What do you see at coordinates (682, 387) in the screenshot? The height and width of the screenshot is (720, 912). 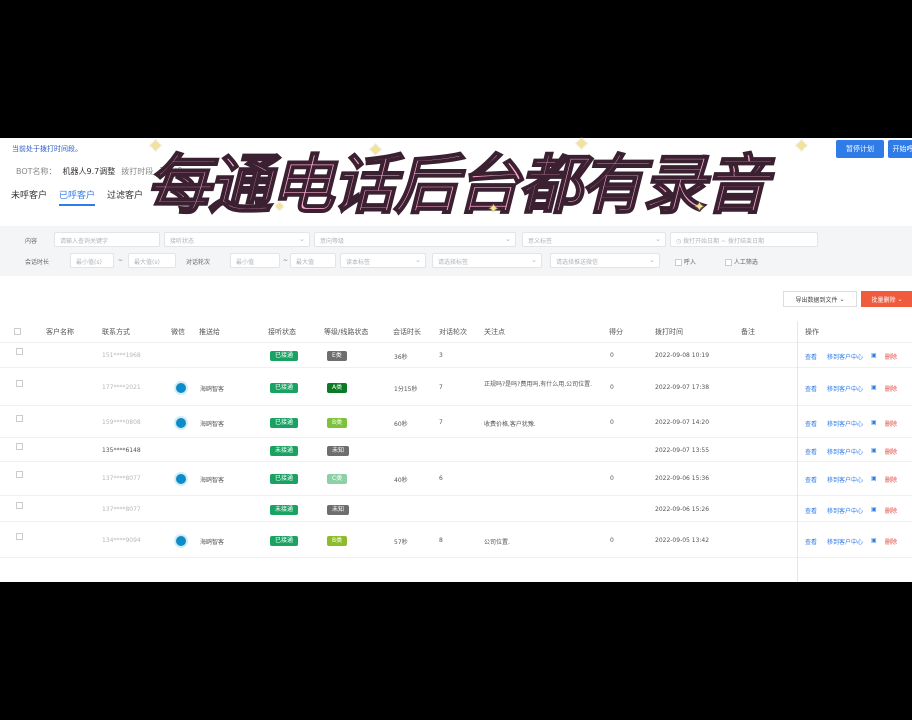 I see `call-time: 2022-09-07 17:38` at bounding box center [682, 387].